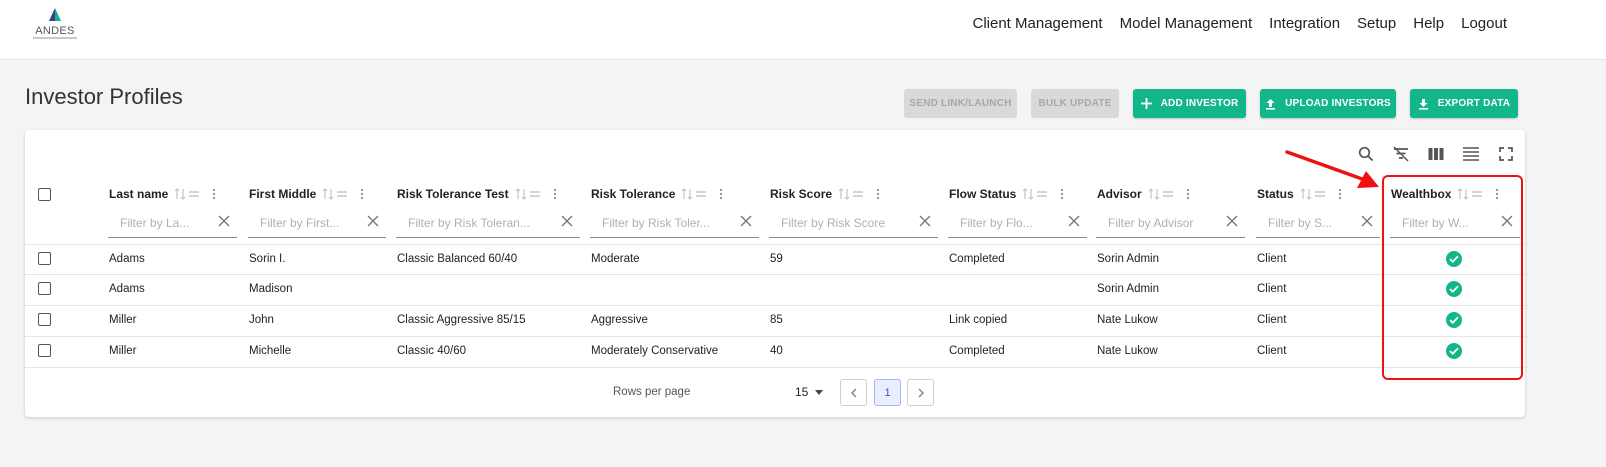  I want to click on bulk-update-button: BULK UPDATE, so click(1075, 103).